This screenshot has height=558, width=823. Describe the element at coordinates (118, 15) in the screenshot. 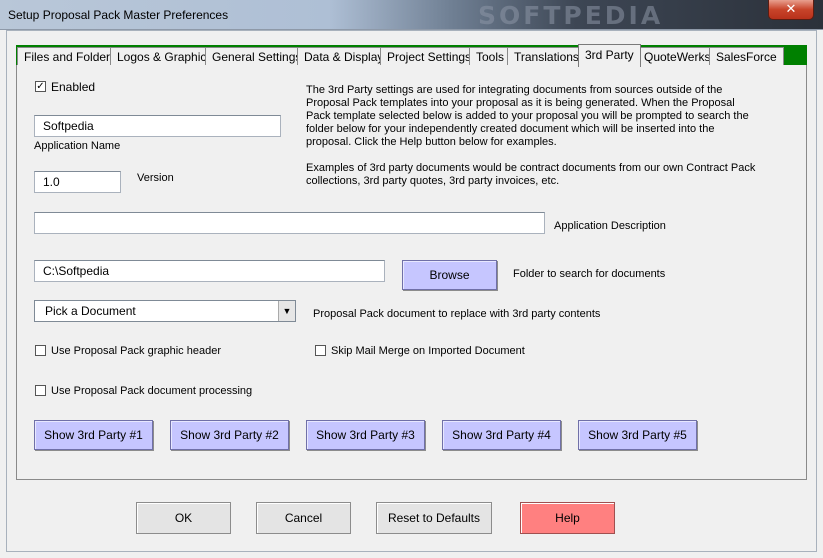

I see `window-title: Setup Proposal Pack Master Preferences` at that location.